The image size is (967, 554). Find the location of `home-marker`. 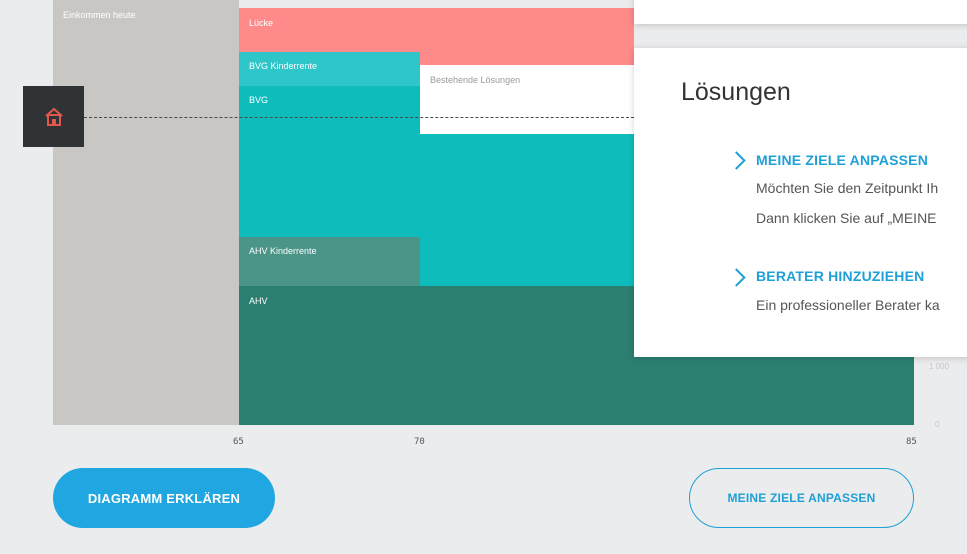

home-marker is located at coordinates (53, 116).